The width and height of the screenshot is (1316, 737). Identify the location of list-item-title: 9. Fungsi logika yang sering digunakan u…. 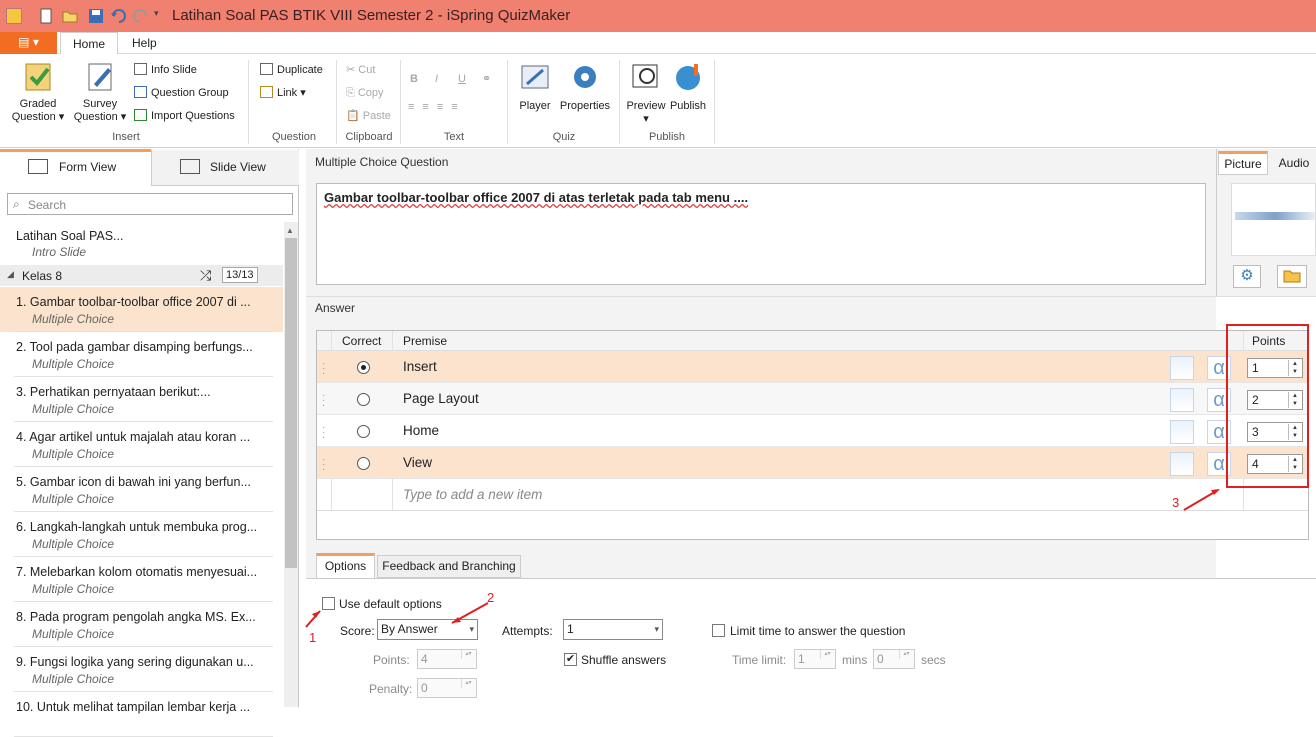
(135, 662).